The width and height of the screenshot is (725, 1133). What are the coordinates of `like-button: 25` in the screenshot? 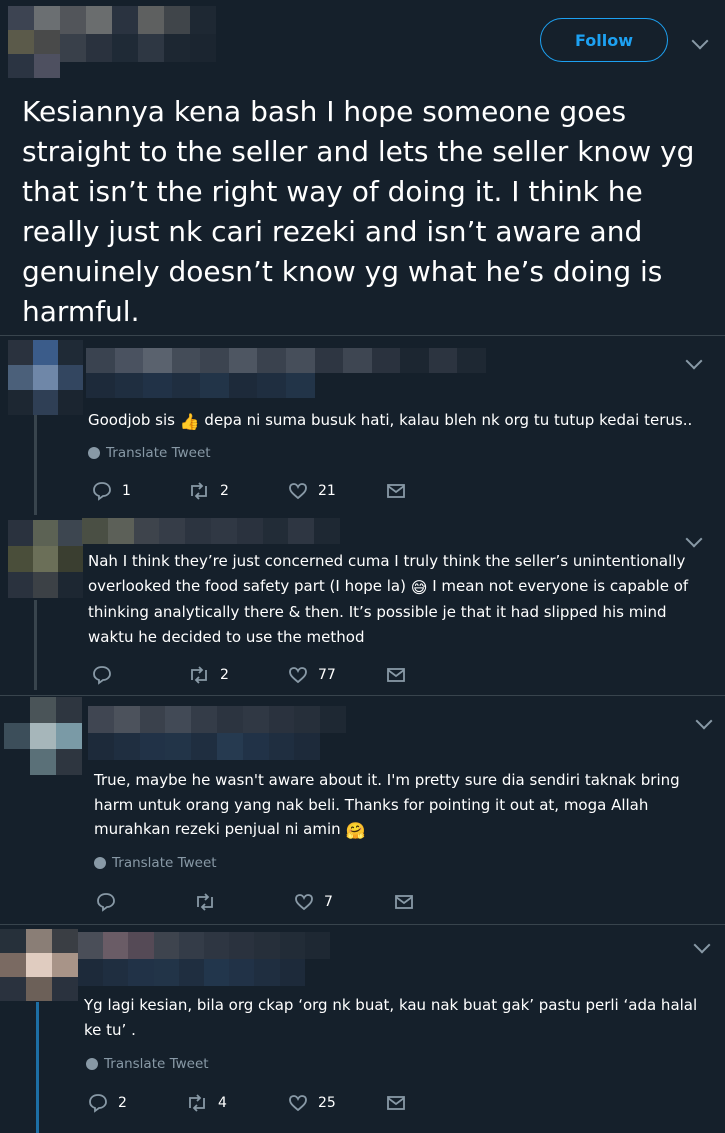 It's located at (312, 1103).